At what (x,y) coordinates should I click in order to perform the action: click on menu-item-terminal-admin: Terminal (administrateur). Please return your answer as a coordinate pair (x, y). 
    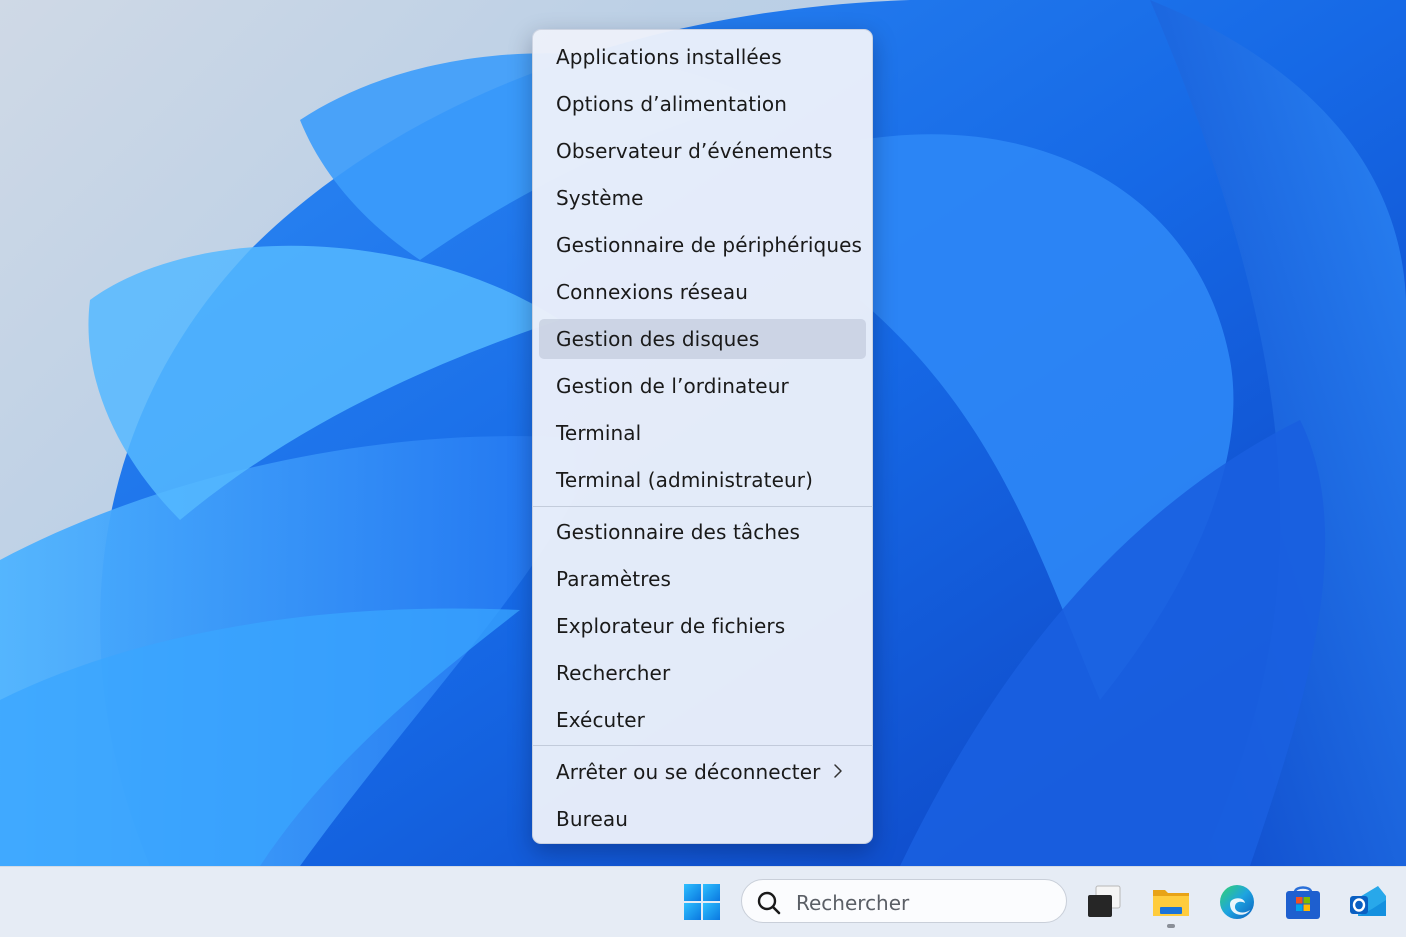
    Looking at the image, I should click on (702, 480).